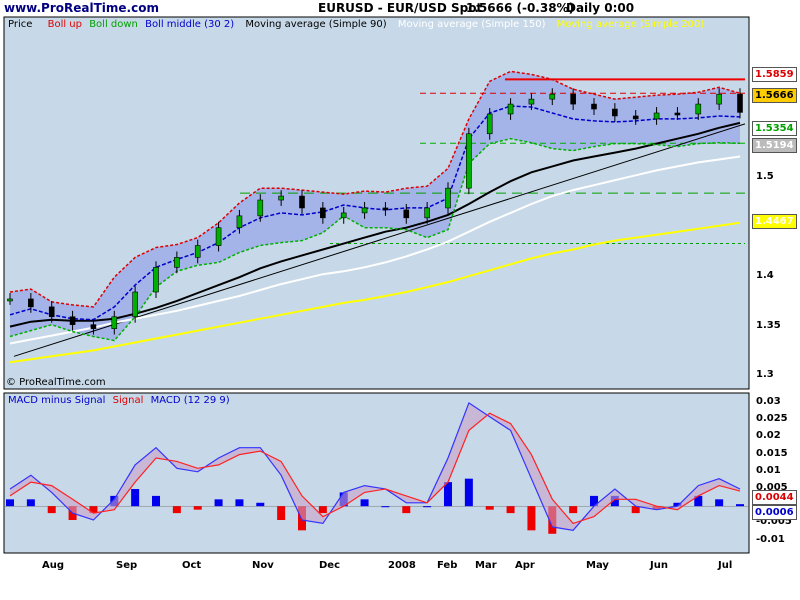 Image resolution: width=800 pixels, height=600 pixels. Describe the element at coordinates (316, 24) in the screenshot. I see `legend-ma90: Moving average (Simple 90)` at that location.